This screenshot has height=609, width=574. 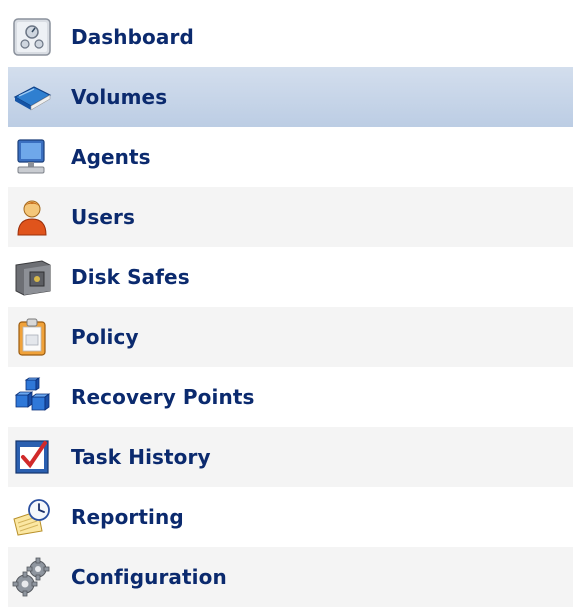 I want to click on volumes-book-icon, so click(x=32, y=97).